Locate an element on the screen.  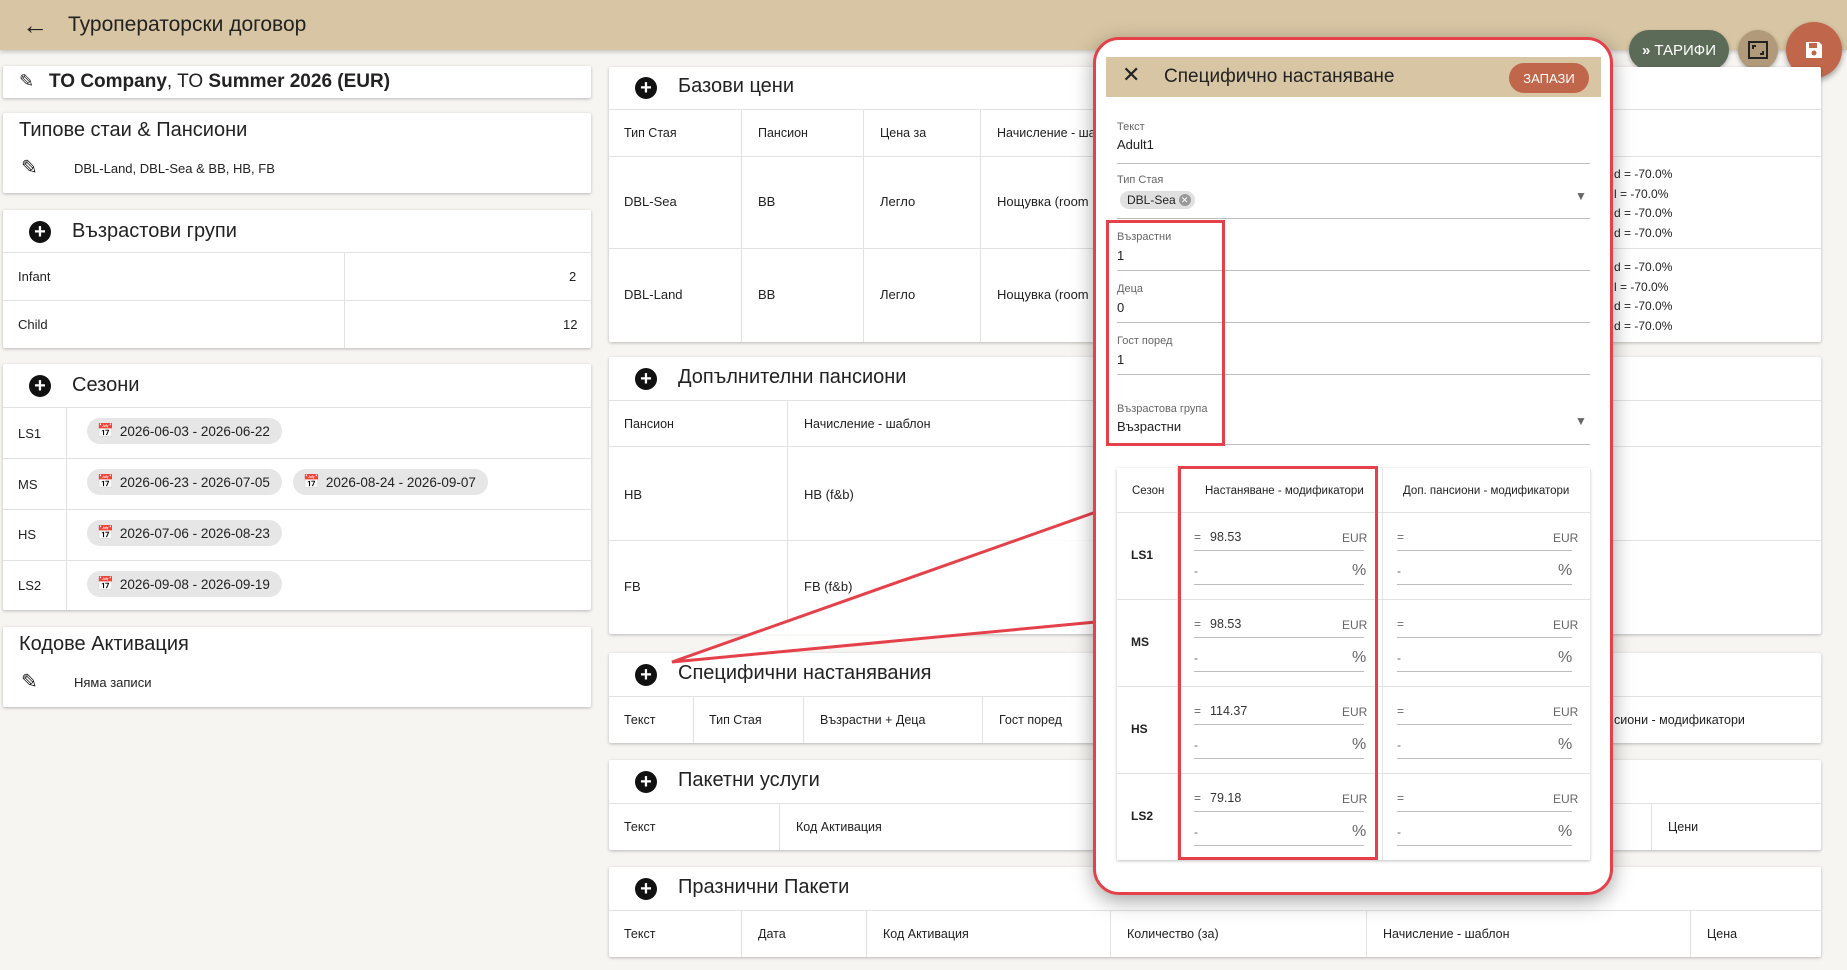
close-icon: ✕ is located at coordinates (1131, 75).